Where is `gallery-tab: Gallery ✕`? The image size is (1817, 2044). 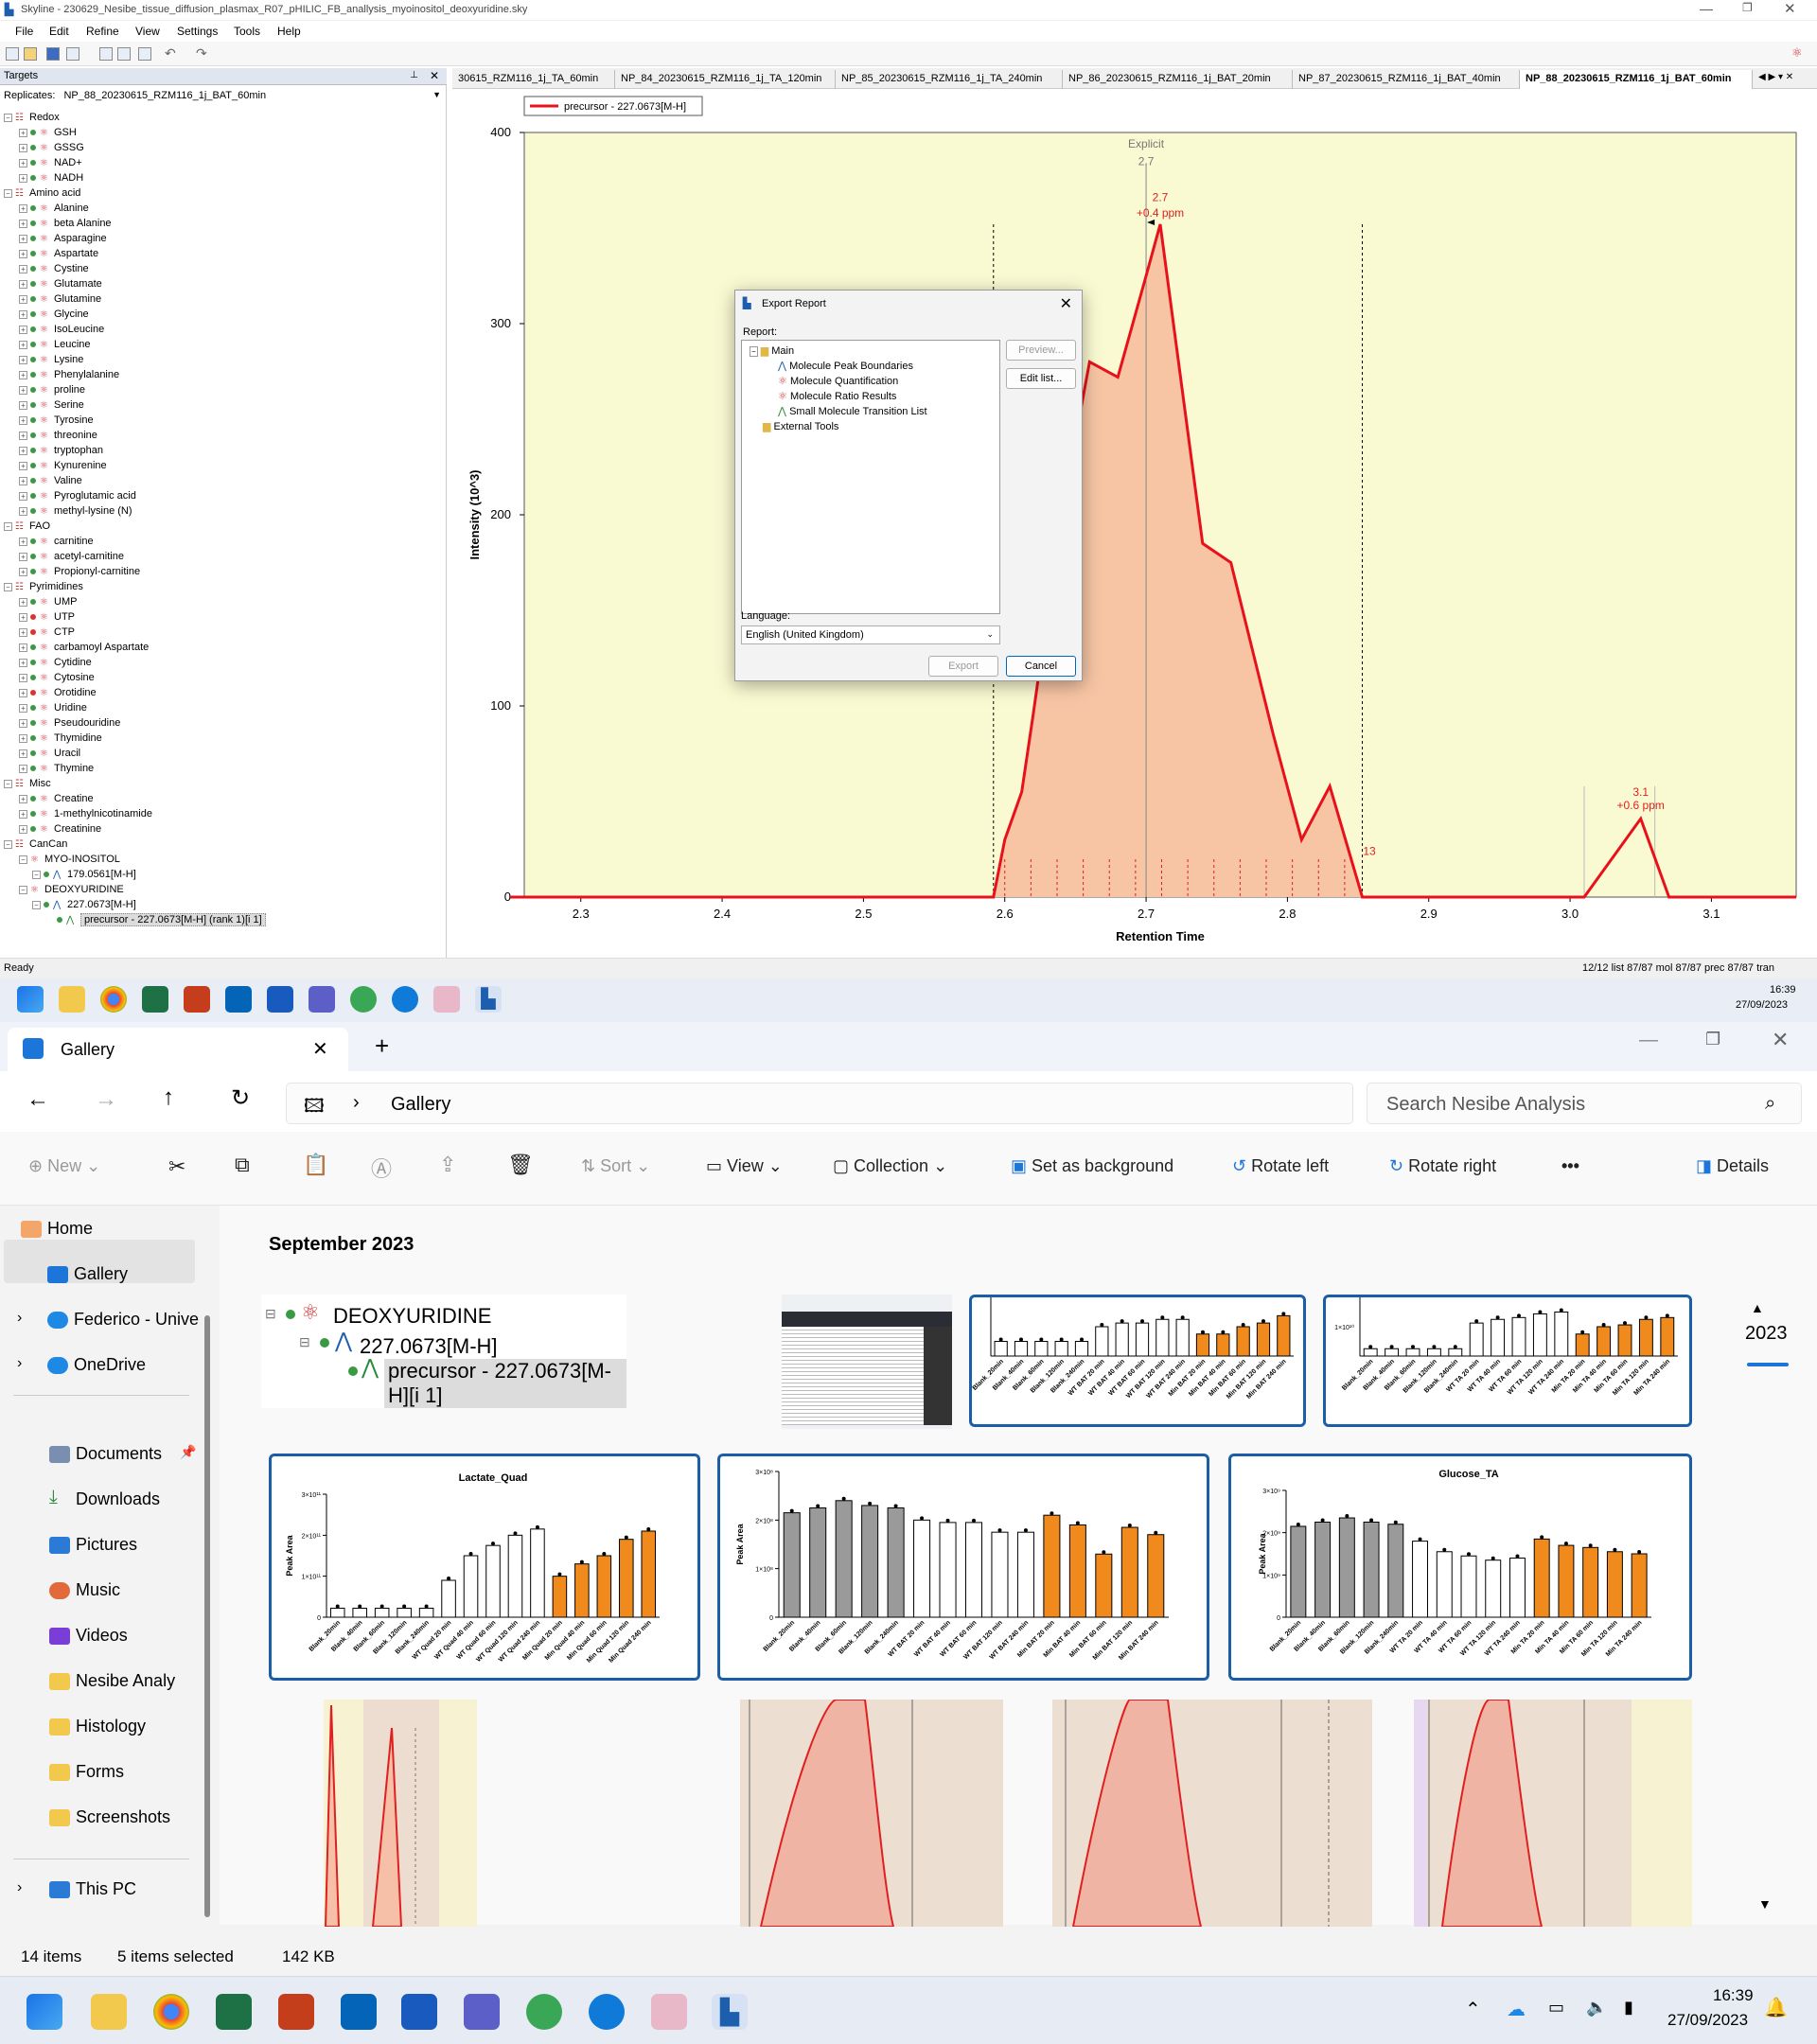
gallery-tab: Gallery ✕ is located at coordinates (178, 1049).